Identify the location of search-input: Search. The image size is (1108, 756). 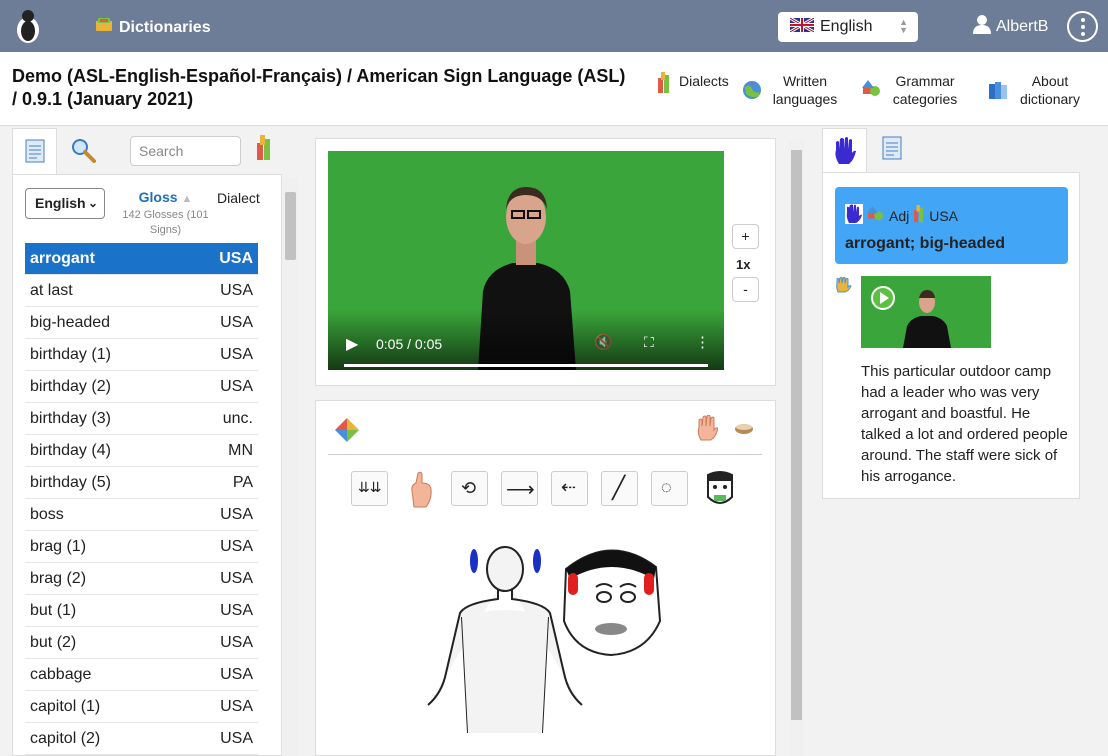
(185, 151).